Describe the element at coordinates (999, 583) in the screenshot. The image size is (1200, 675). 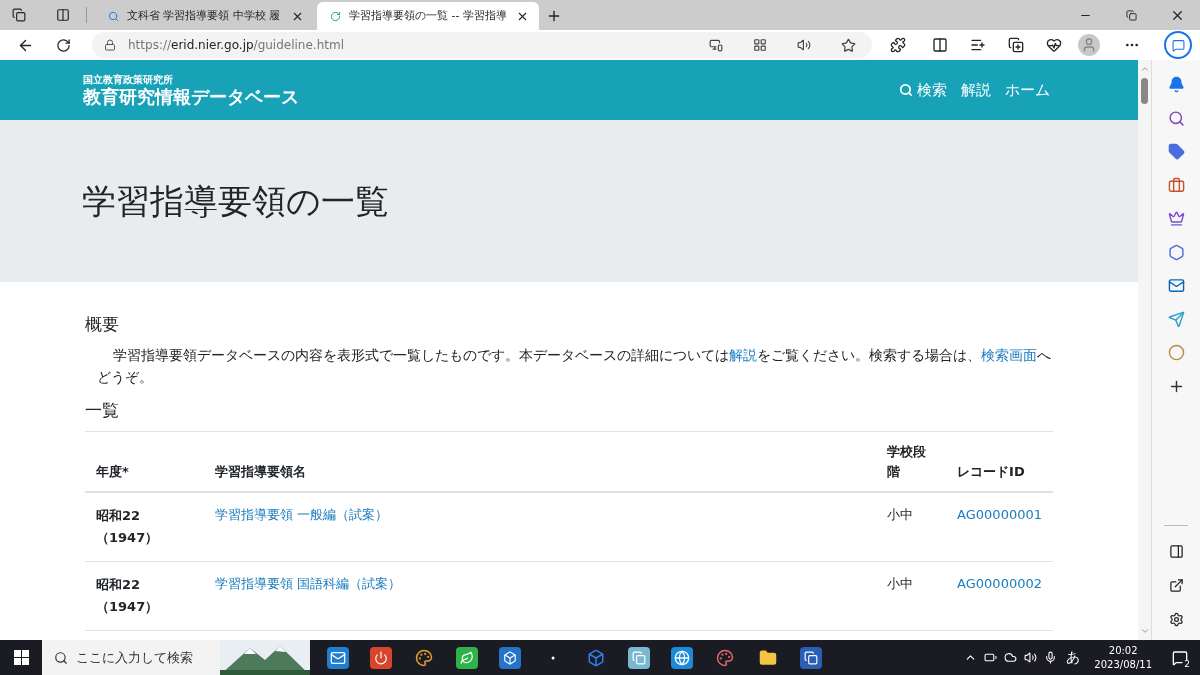
I see `record-id-link: AG00000002` at that location.